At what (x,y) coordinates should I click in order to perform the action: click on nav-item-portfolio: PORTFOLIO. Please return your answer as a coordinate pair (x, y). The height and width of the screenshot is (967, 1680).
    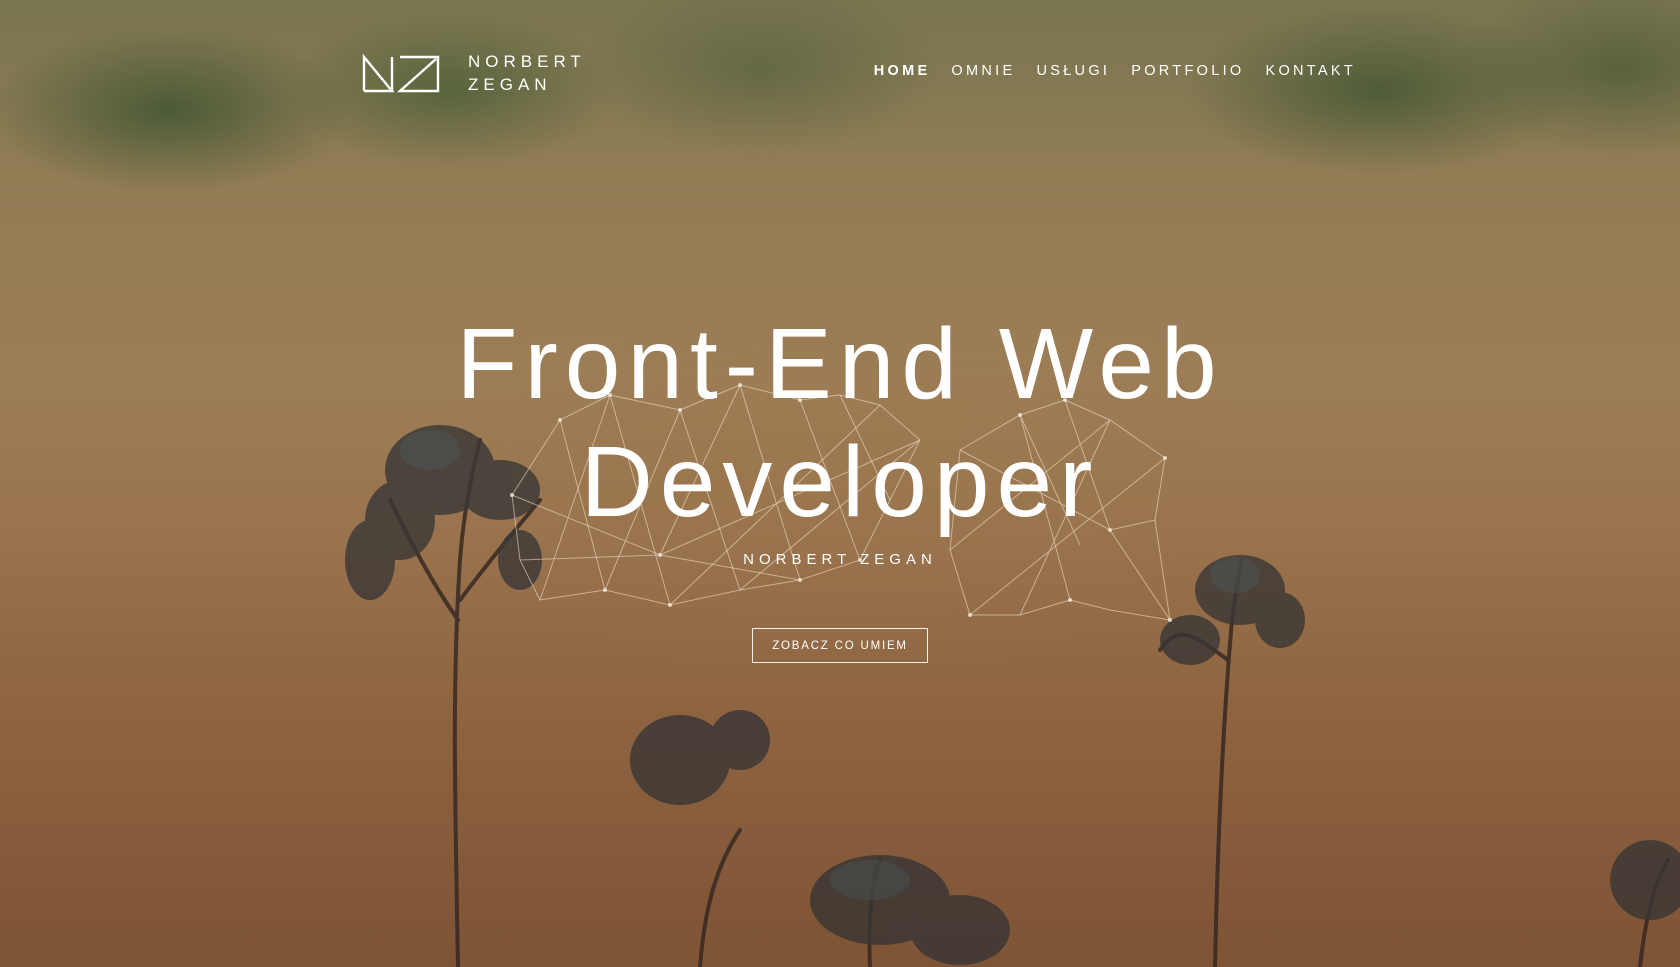
    Looking at the image, I should click on (1187, 71).